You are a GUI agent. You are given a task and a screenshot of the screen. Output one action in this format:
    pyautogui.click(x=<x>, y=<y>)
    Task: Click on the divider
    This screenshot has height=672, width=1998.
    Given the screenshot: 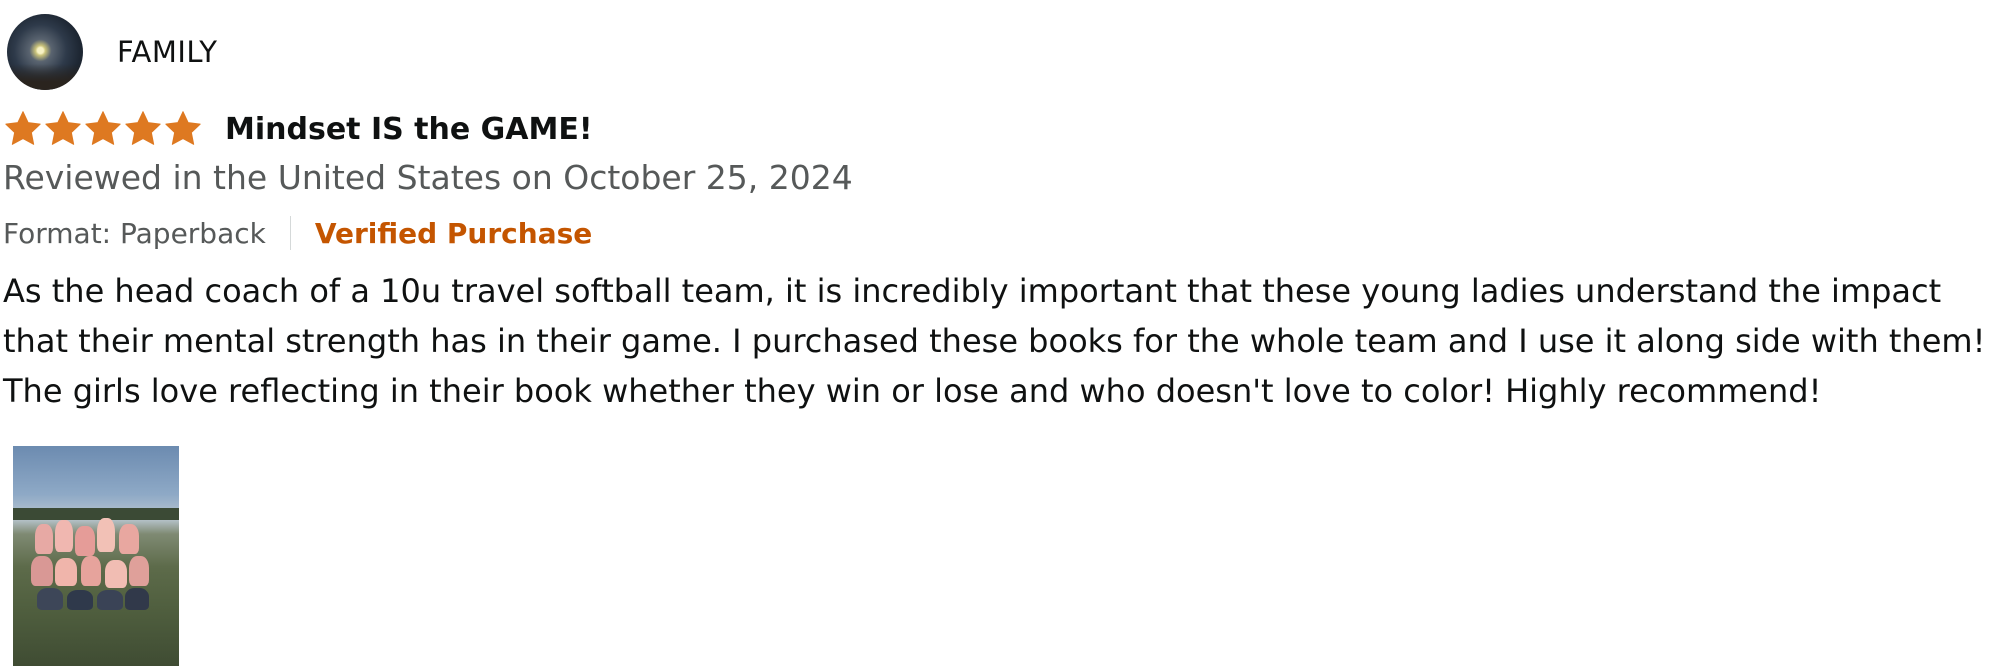 What is the action you would take?
    pyautogui.click(x=290, y=233)
    